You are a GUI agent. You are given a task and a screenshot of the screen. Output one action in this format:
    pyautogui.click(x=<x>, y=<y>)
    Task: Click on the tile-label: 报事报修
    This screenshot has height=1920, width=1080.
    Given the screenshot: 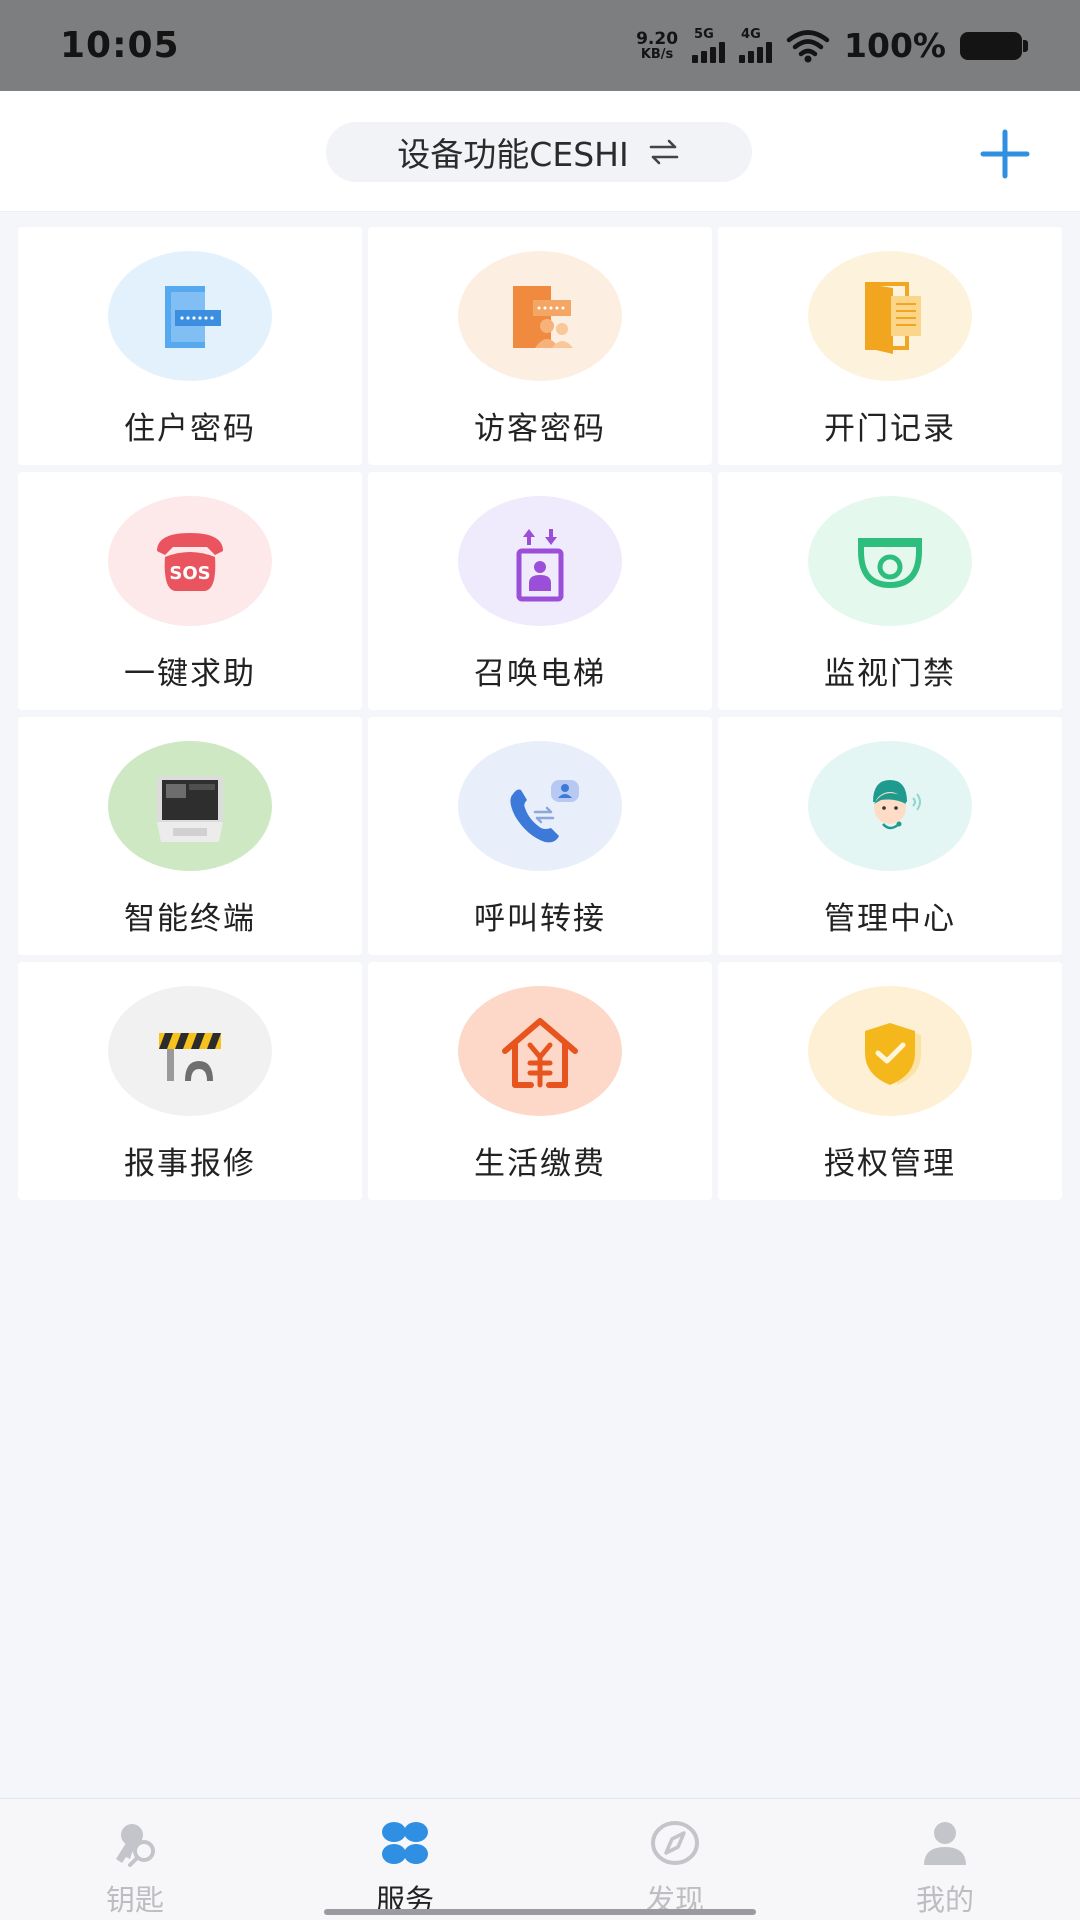 What is the action you would take?
    pyautogui.click(x=190, y=1164)
    